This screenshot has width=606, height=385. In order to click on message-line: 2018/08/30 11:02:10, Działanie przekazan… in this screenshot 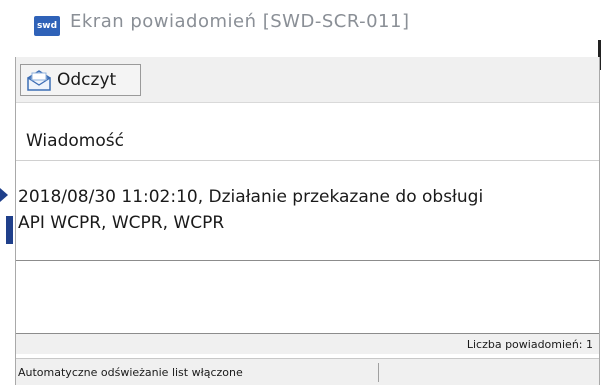, I will do `click(251, 197)`.